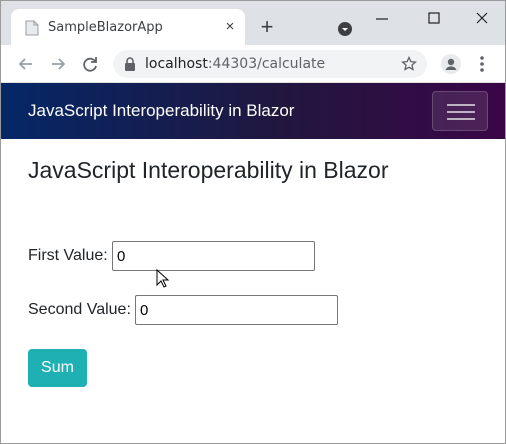  What do you see at coordinates (230, 27) in the screenshot?
I see `tab-close-icon: ×` at bounding box center [230, 27].